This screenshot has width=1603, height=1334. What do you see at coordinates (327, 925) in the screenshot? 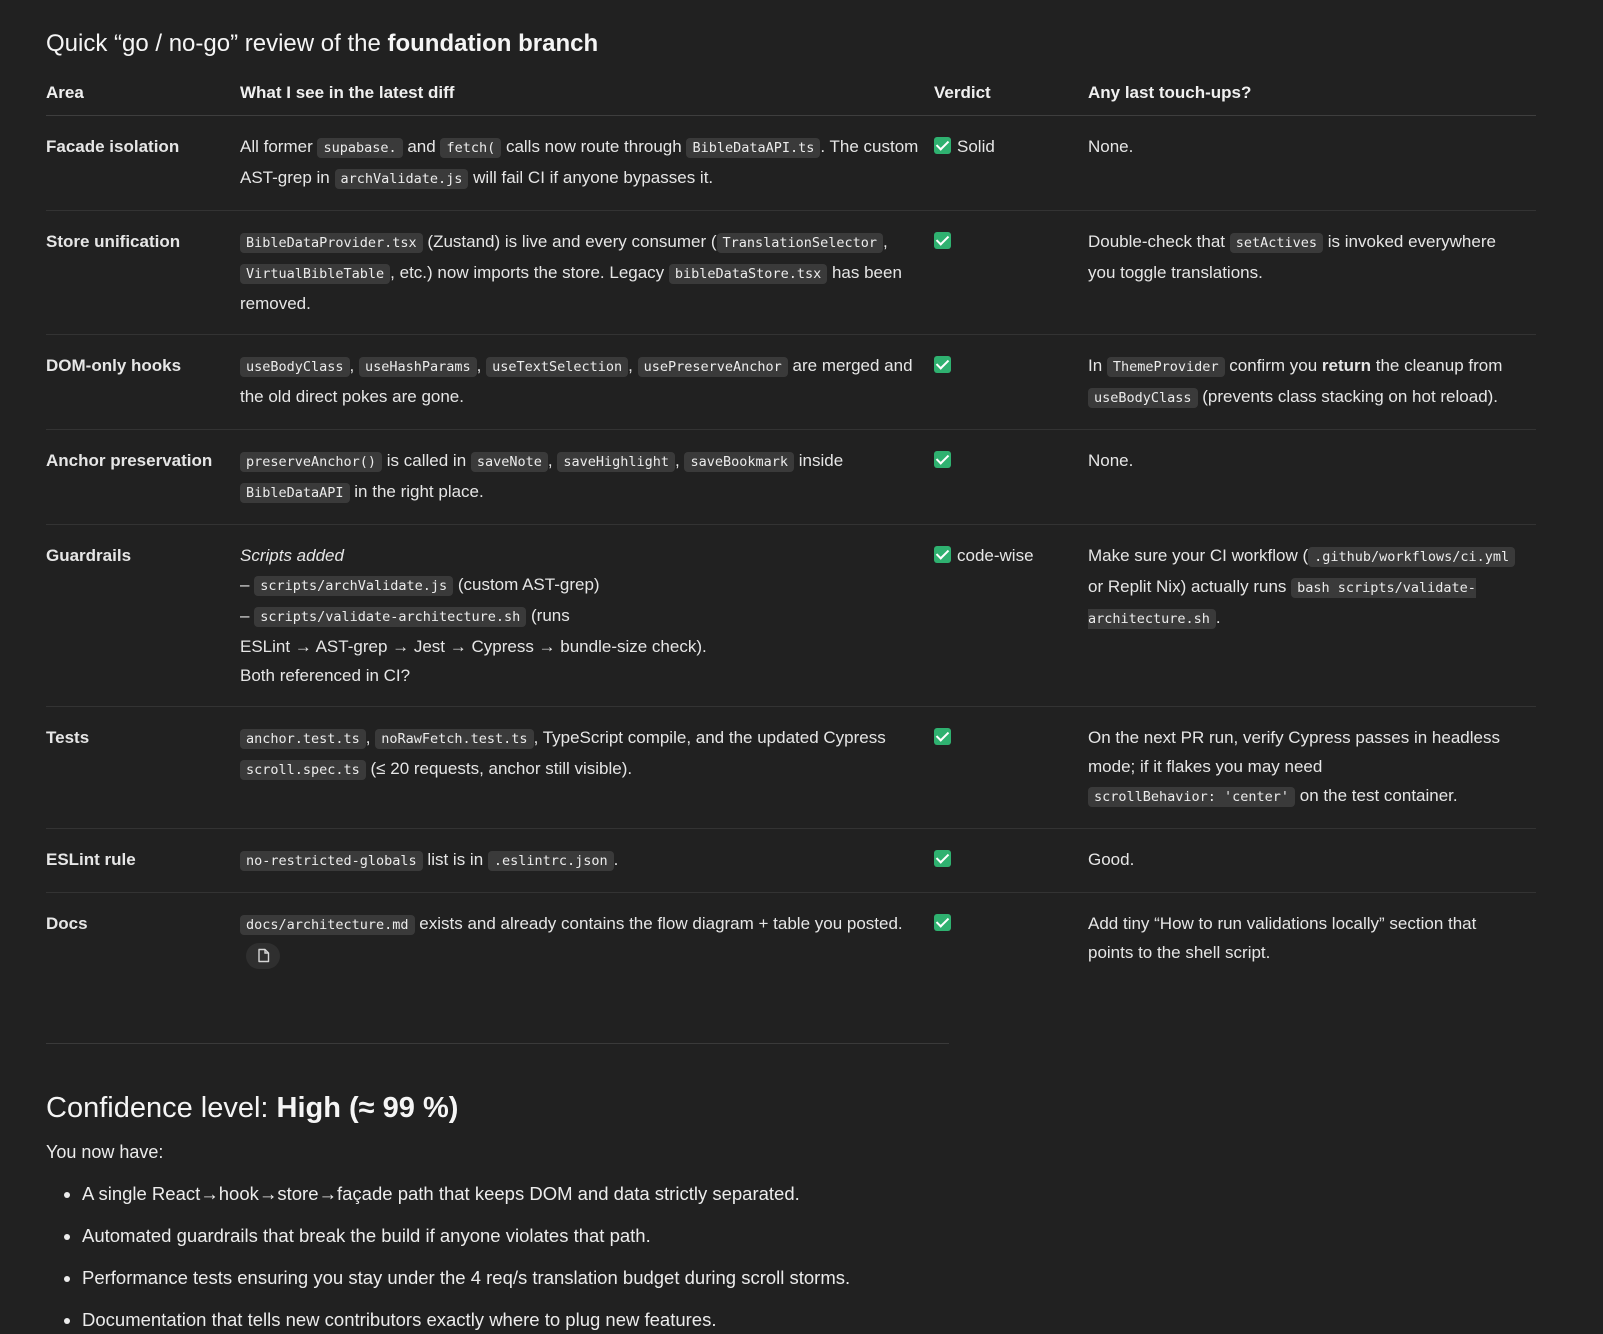
I see `inline-code: docs/architecture.md` at bounding box center [327, 925].